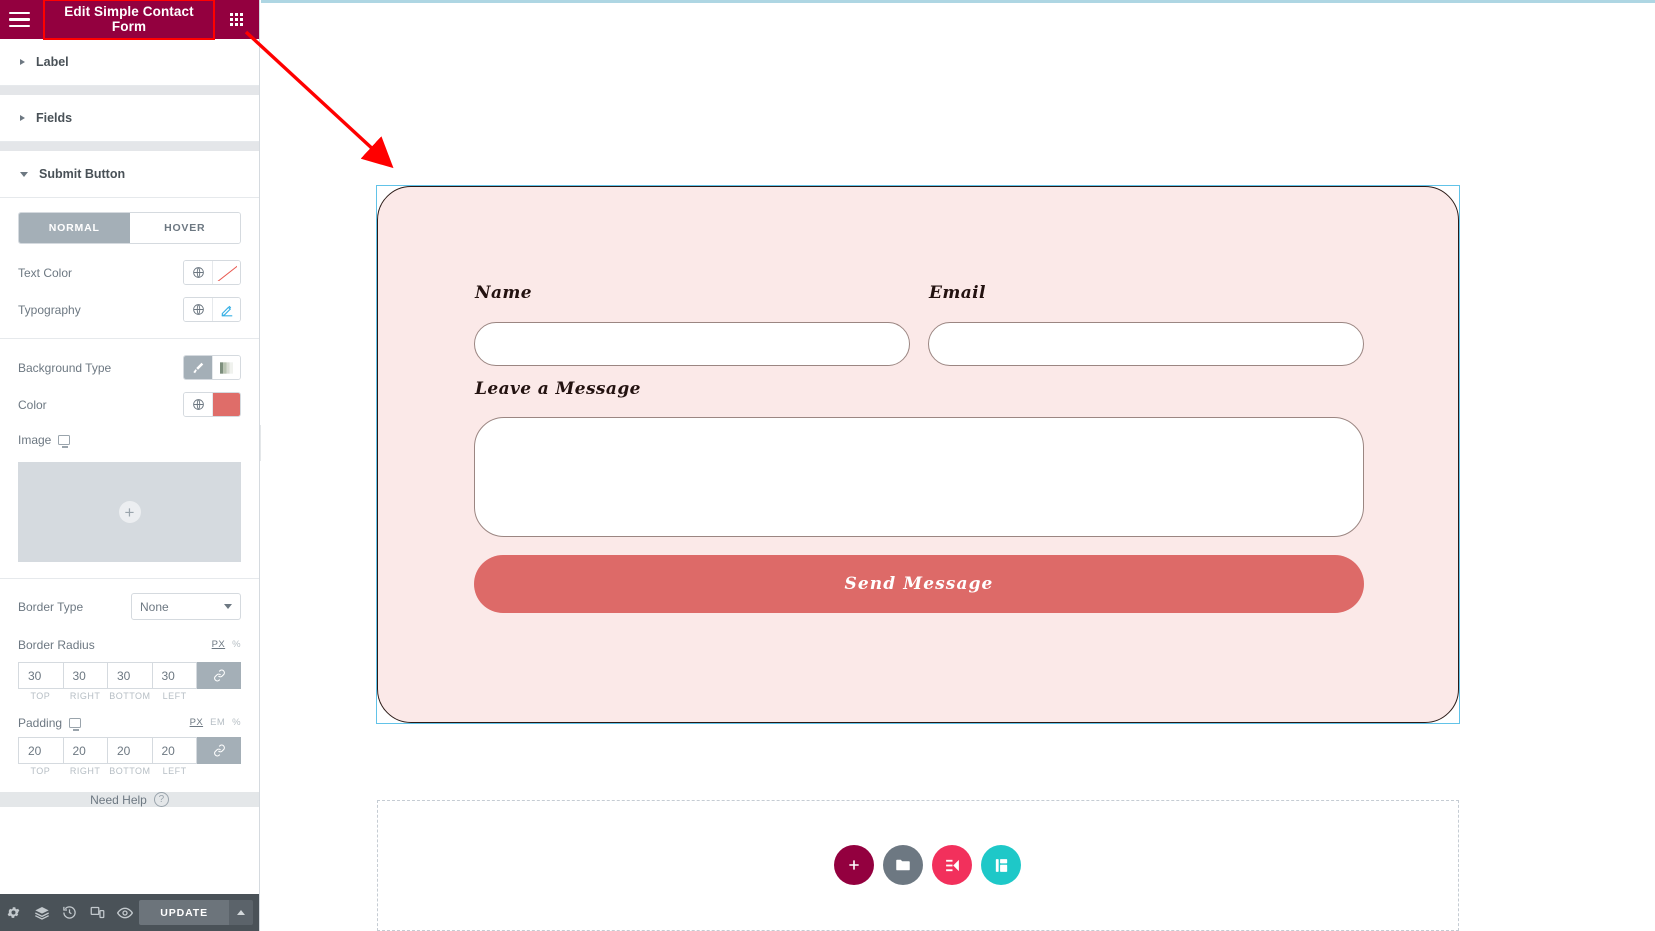  I want to click on control-padding: Padding PX EM %, so click(129, 717).